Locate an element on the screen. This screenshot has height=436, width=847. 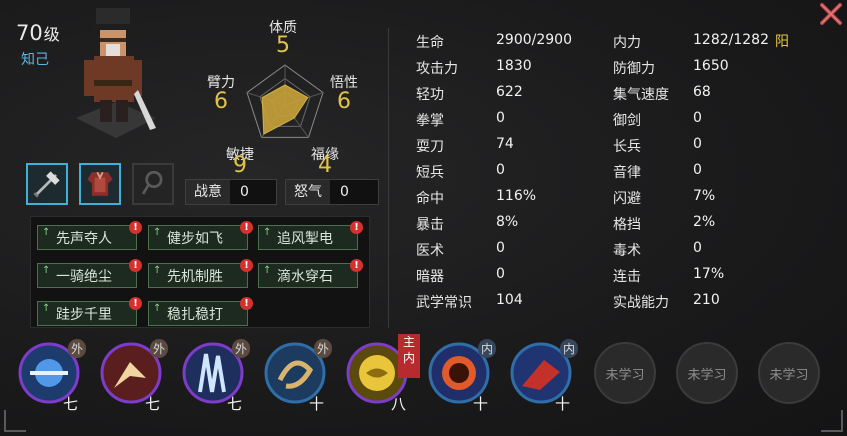
attr-value: 74 is located at coordinates (505, 144).